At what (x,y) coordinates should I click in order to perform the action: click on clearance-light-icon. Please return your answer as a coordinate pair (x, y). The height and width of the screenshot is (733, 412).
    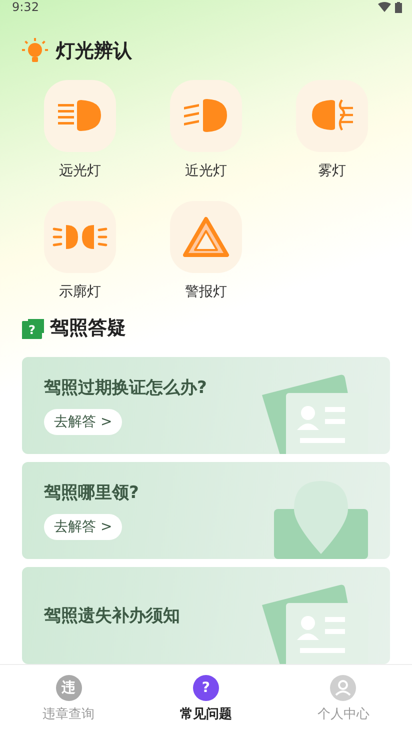
    Looking at the image, I should click on (80, 237).